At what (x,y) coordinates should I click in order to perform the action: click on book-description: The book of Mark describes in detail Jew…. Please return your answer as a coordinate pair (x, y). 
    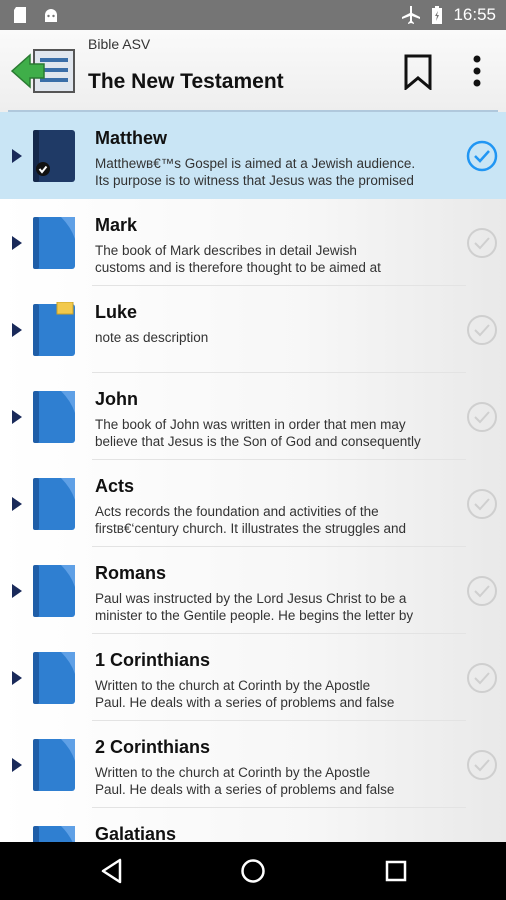
    Looking at the image, I should click on (275, 259).